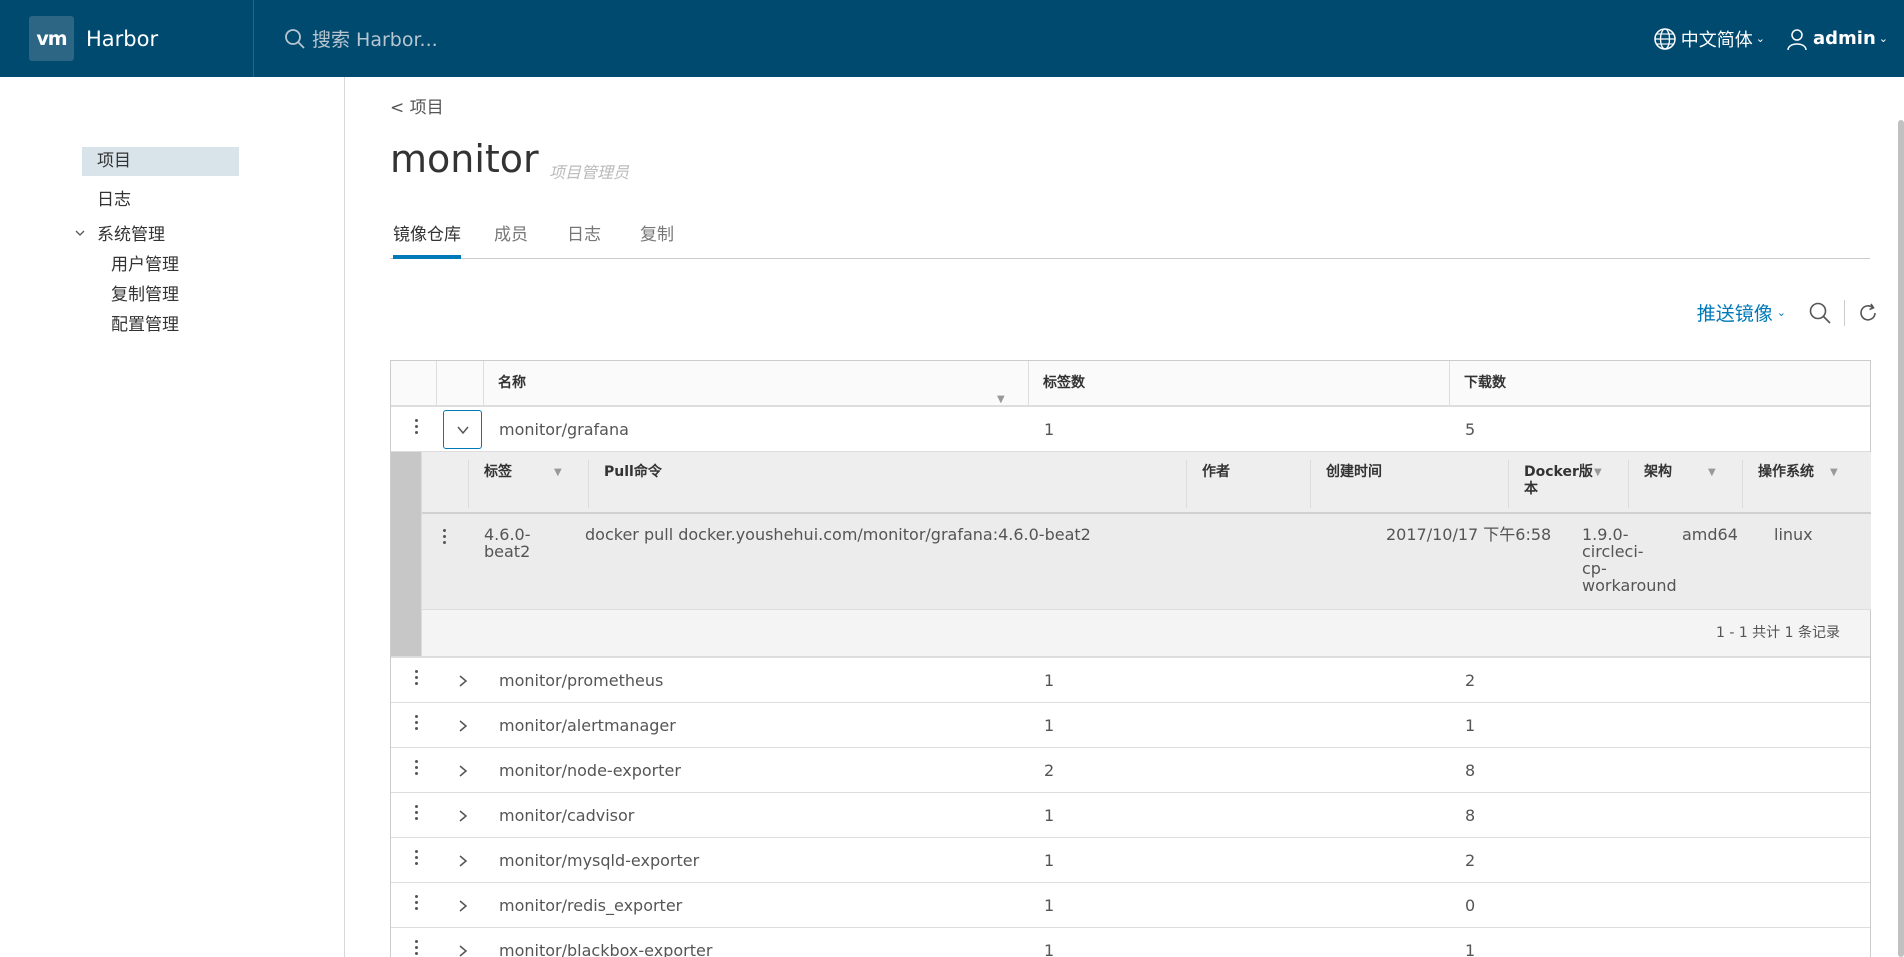 Image resolution: width=1904 pixels, height=957 pixels. I want to click on push-image-label: 推送镜像, so click(1734, 314).